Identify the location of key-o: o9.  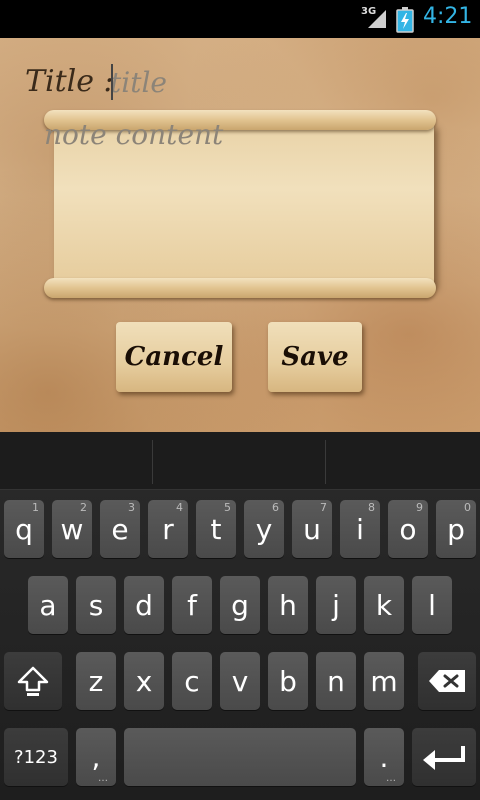
(408, 529).